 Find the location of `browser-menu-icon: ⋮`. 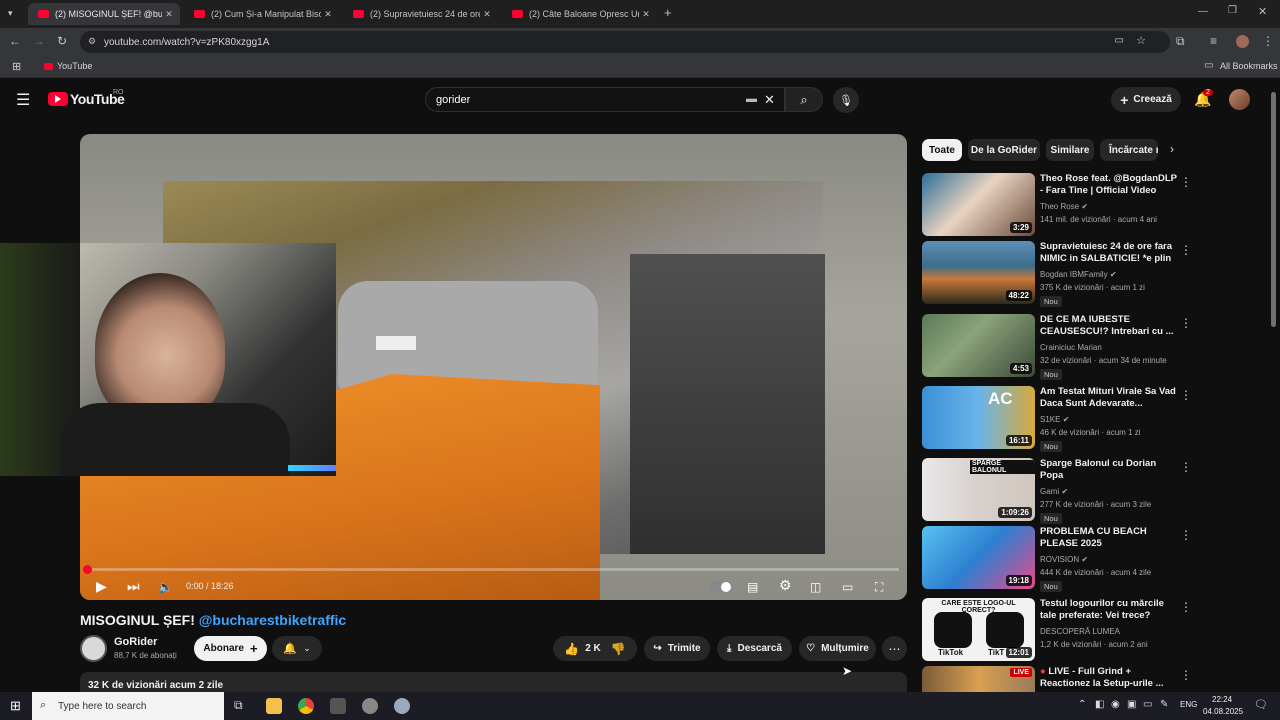

browser-menu-icon: ⋮ is located at coordinates (1268, 41).